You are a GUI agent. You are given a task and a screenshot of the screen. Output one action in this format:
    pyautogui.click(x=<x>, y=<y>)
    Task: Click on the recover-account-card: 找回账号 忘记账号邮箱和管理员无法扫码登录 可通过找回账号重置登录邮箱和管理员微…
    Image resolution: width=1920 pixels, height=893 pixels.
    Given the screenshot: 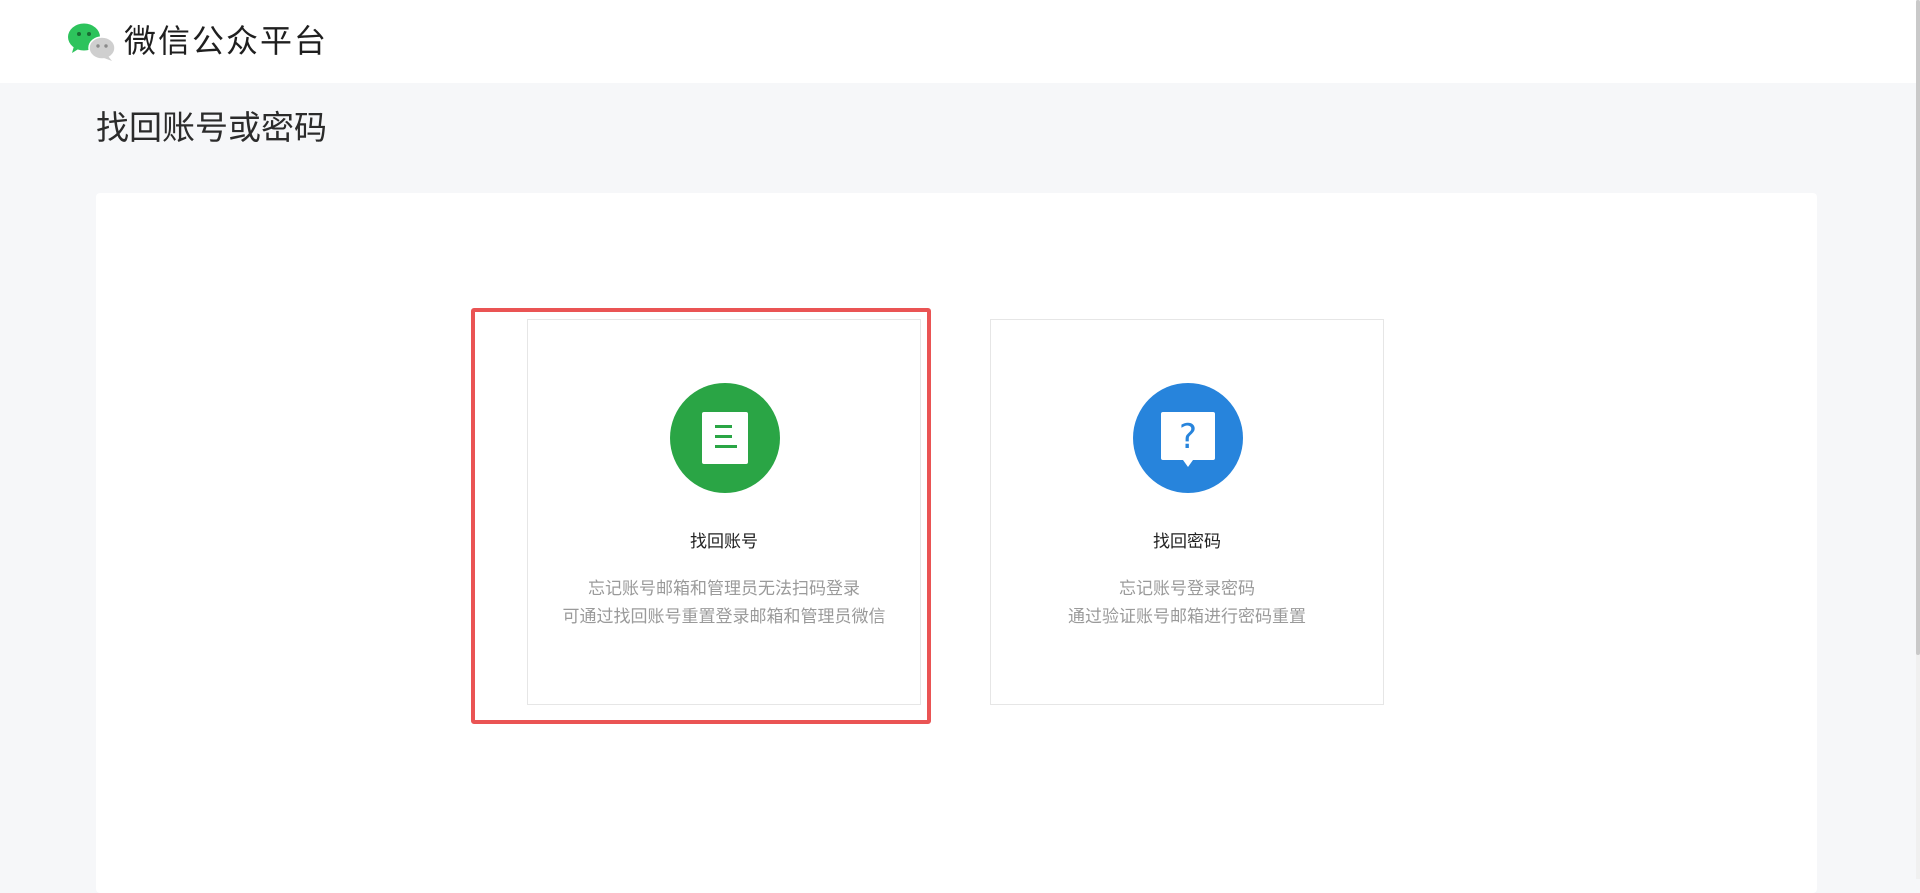 What is the action you would take?
    pyautogui.click(x=724, y=512)
    